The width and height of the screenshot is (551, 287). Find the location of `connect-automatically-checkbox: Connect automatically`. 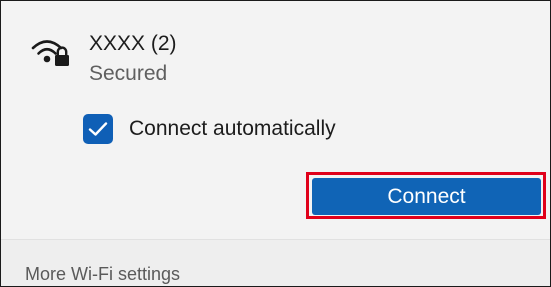

connect-automatically-checkbox: Connect automatically is located at coordinates (209, 129).